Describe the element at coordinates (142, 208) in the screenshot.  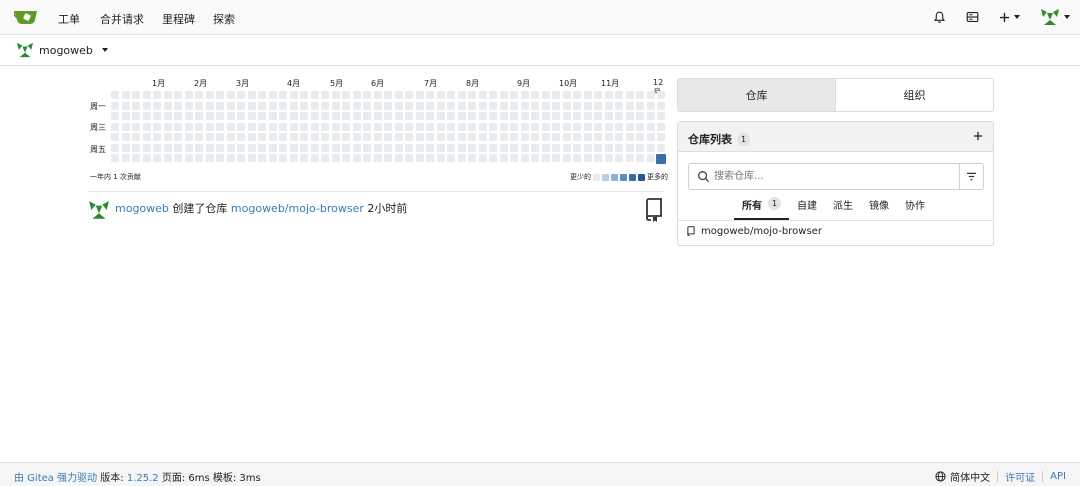
I see `feed-user-link: mogoweb` at that location.